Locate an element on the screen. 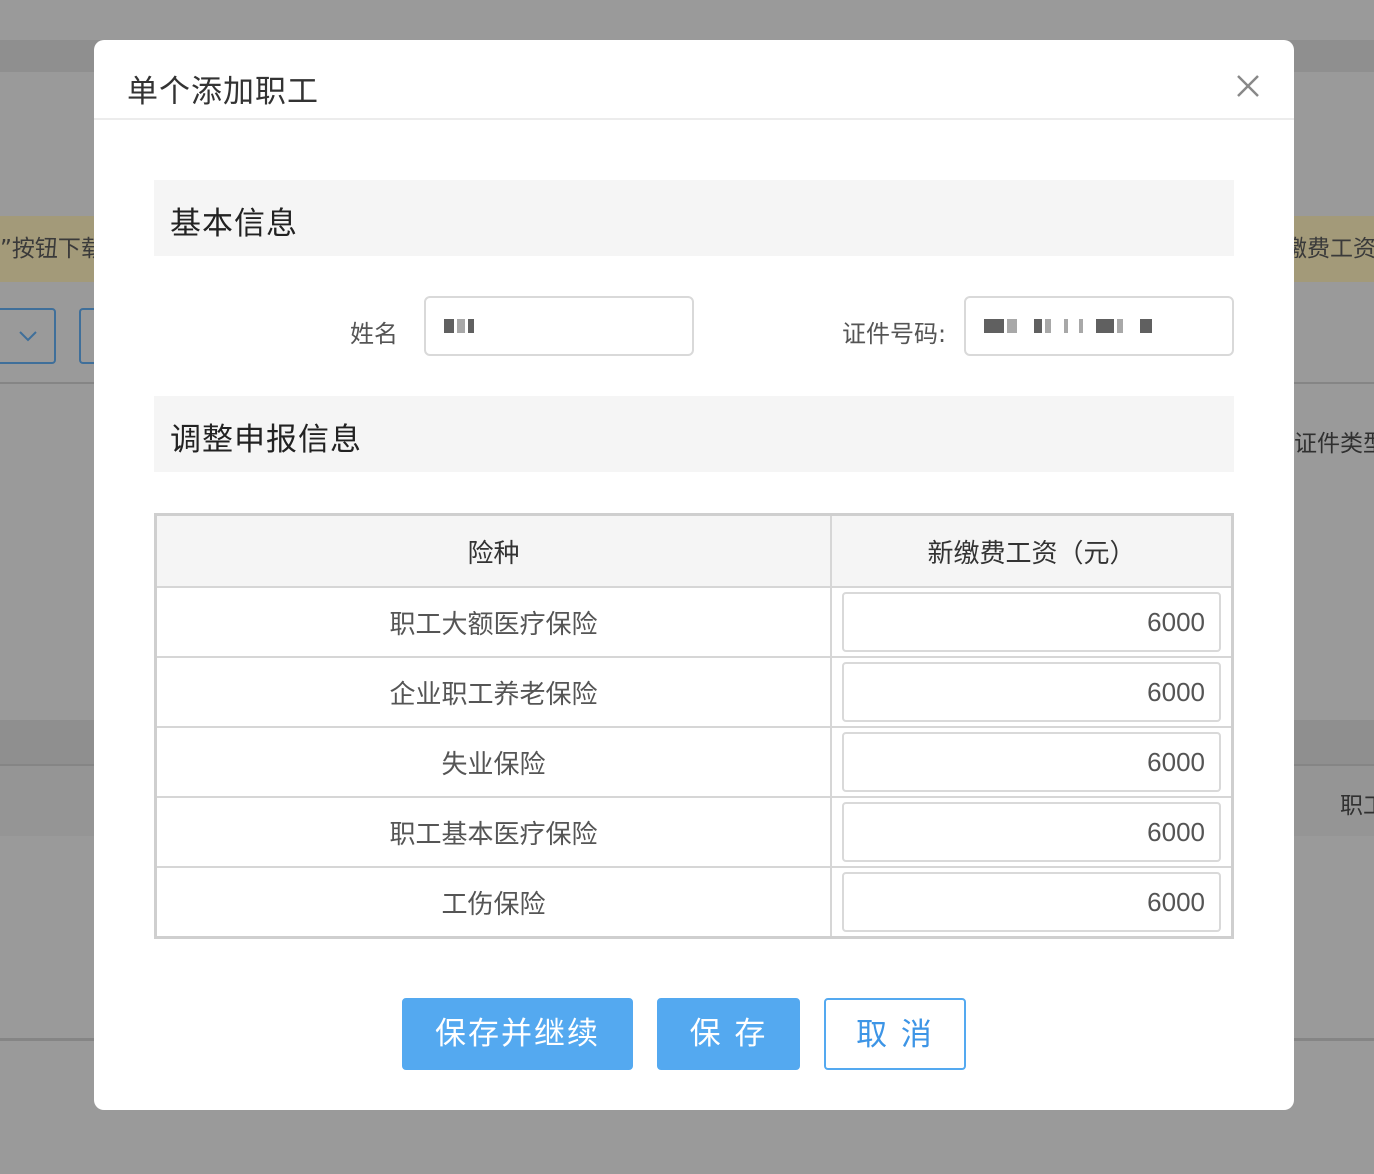 This screenshot has width=1374, height=1174. table-row: 工伤保险 6000 is located at coordinates (694, 902).